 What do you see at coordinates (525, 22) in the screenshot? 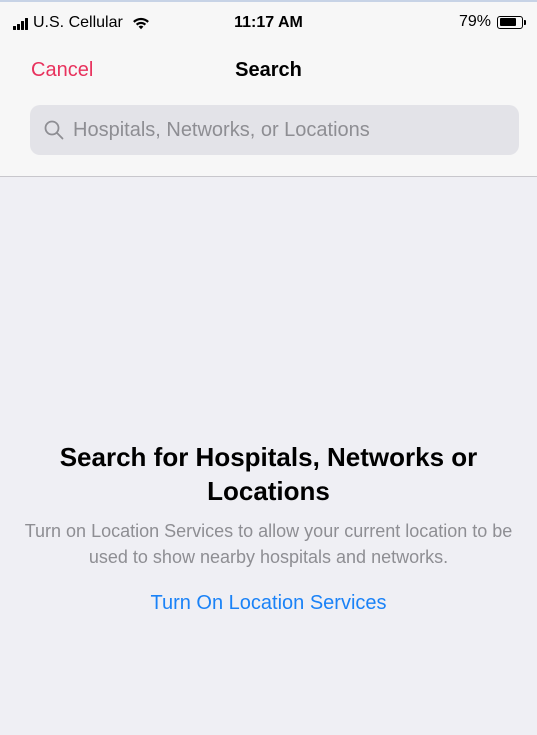
I see `battery-cap` at bounding box center [525, 22].